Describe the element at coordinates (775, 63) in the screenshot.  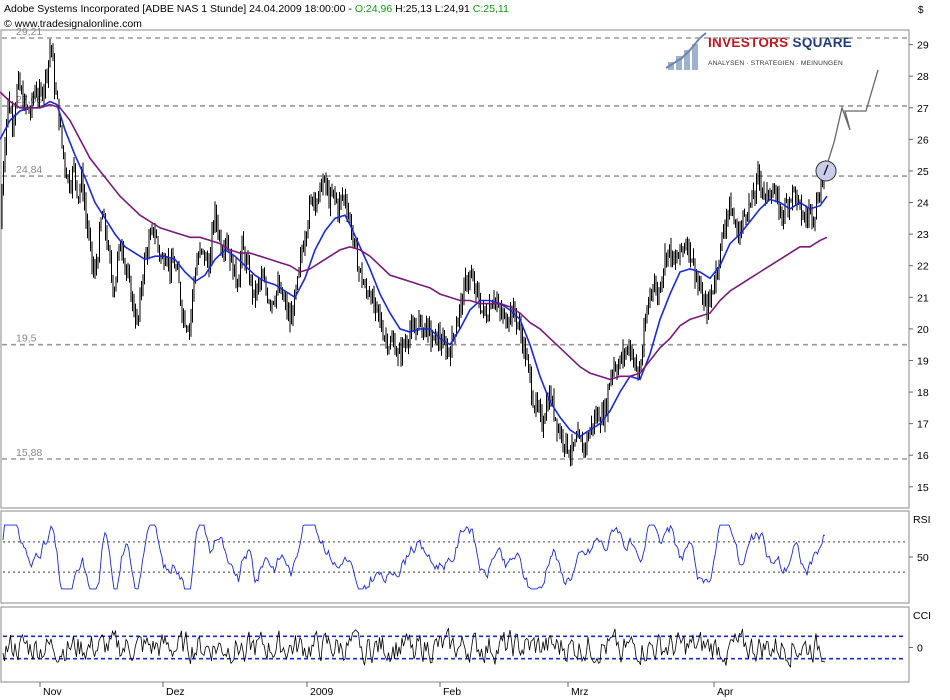
I see `logo-tagline: ANALYSEN · STRATEGIEN · MEINUNGEN` at that location.